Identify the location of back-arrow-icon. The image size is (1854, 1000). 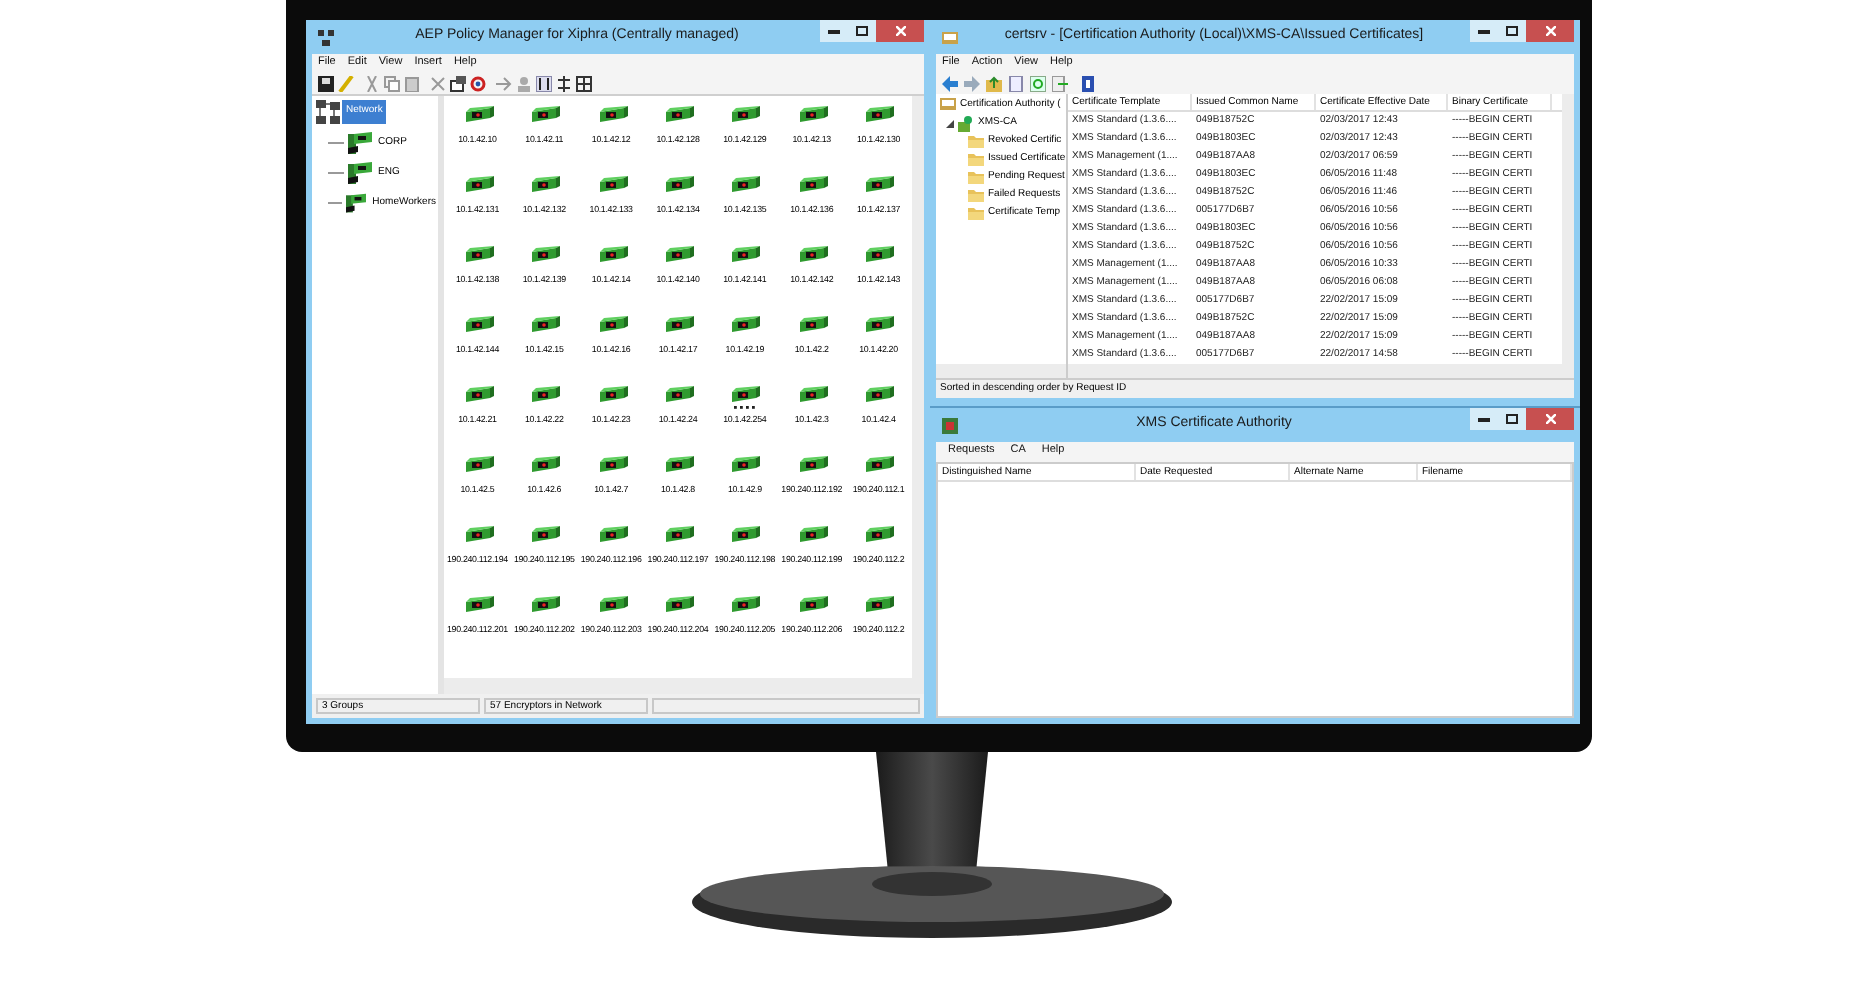
(950, 83).